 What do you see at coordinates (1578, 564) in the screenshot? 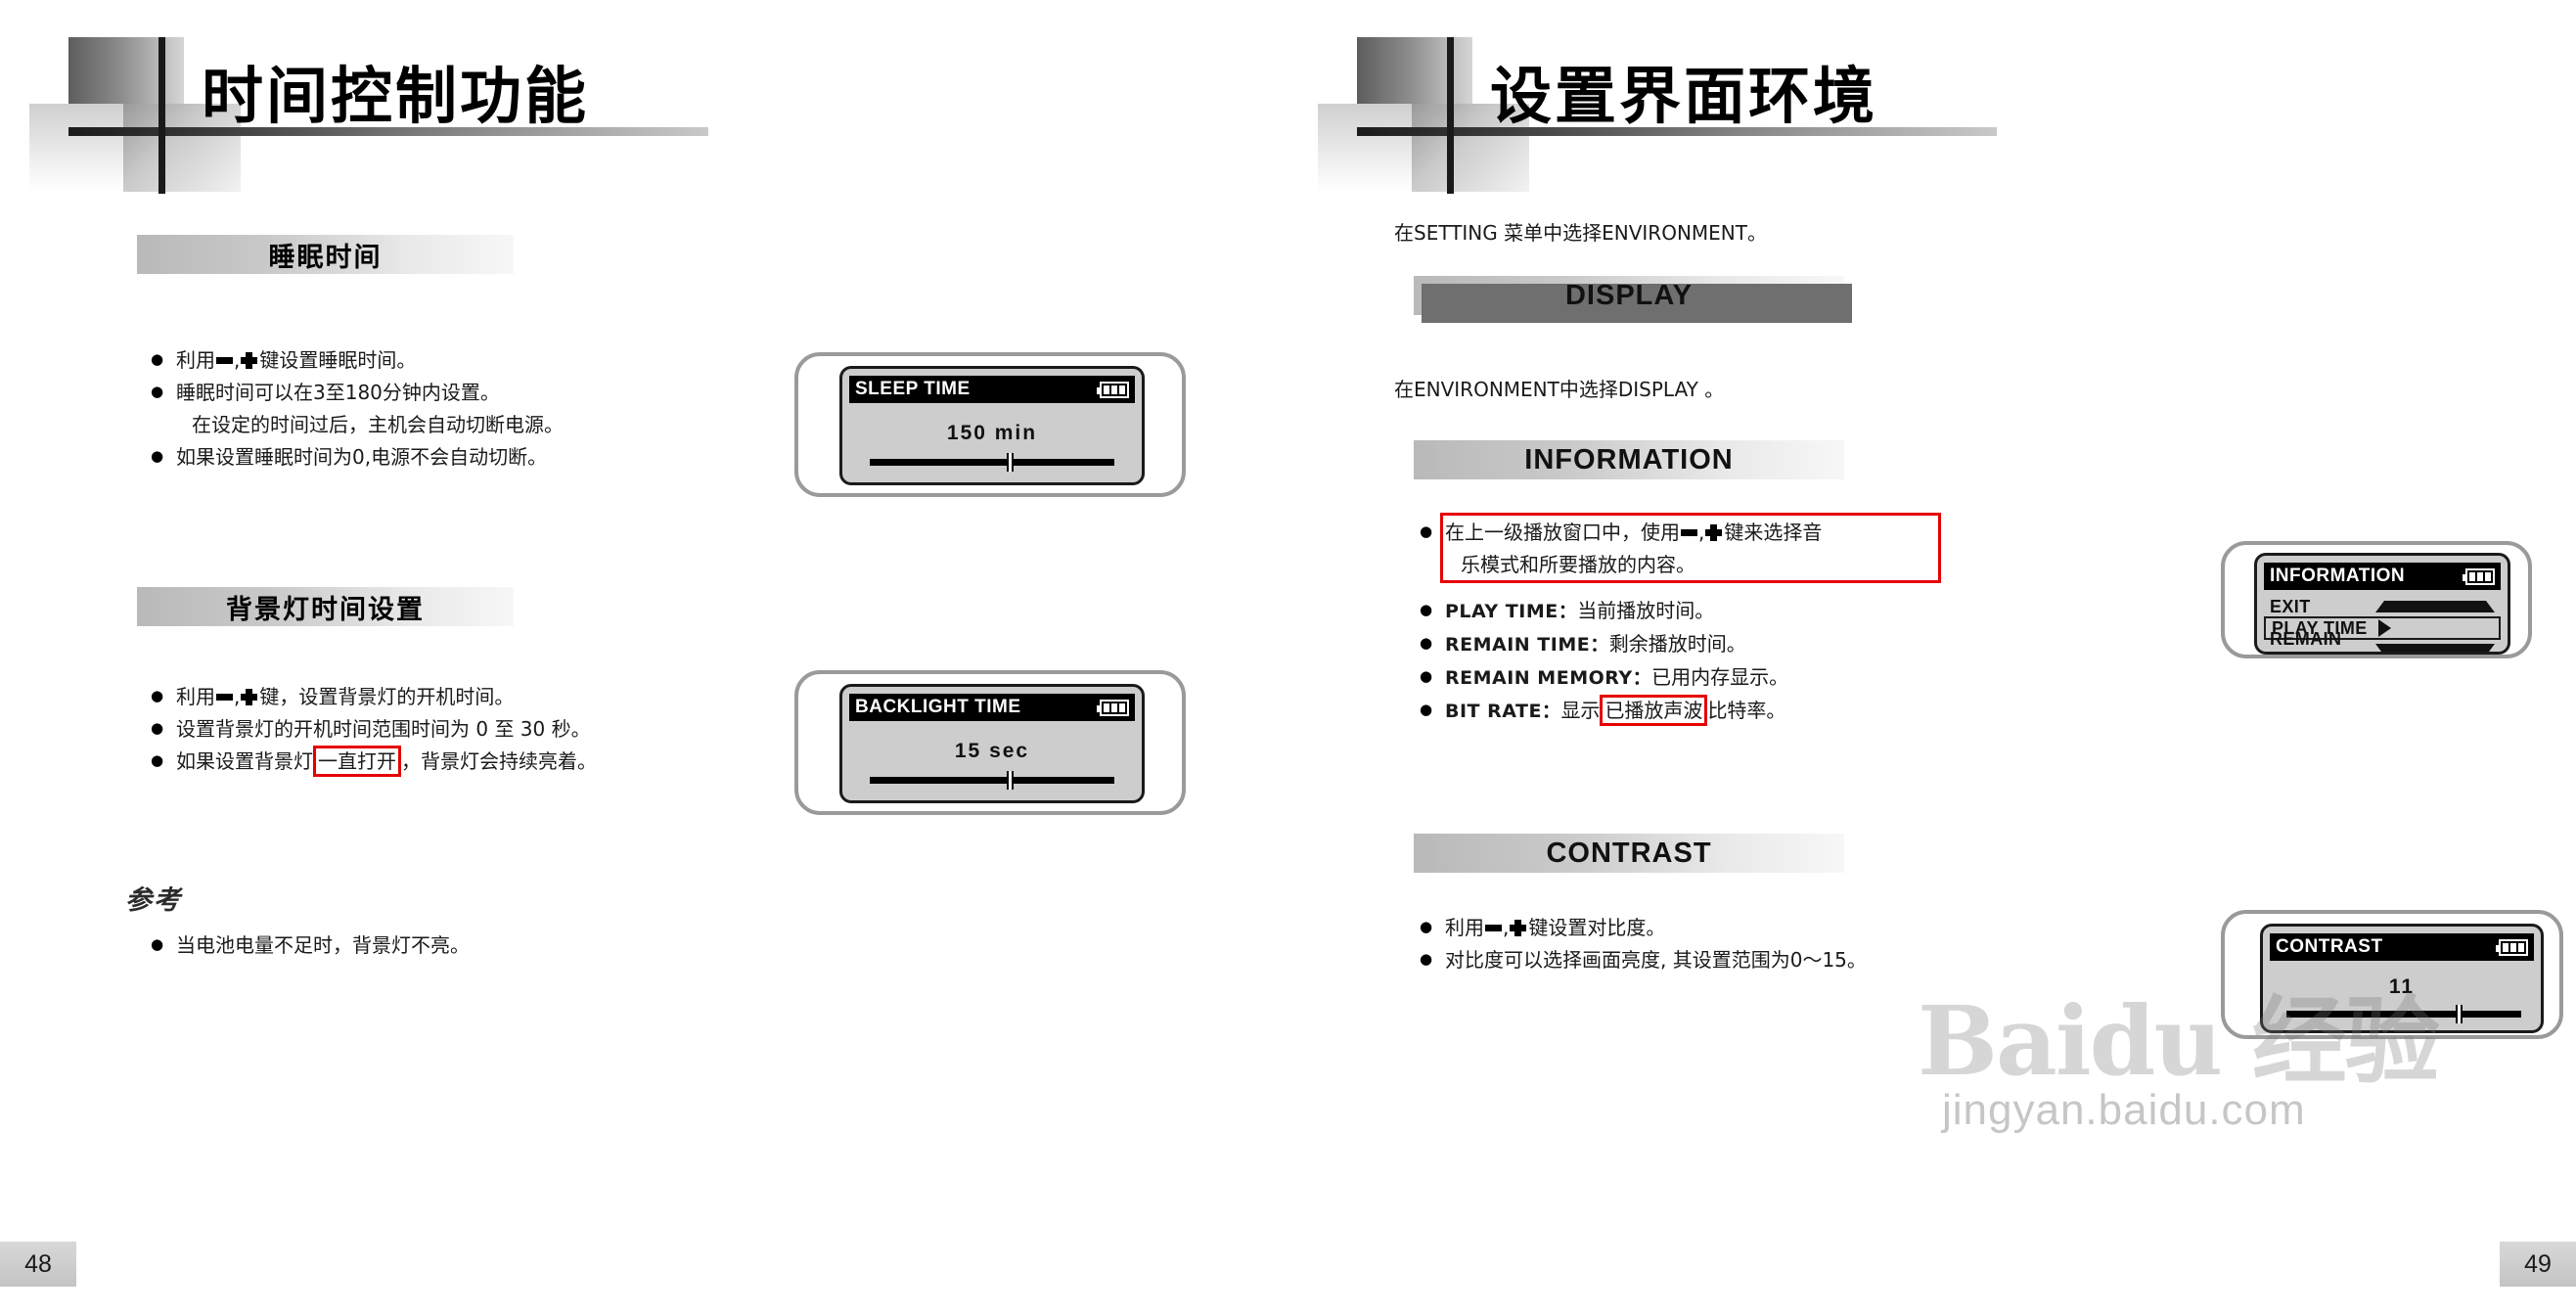
I see `list-item-boxed-continuation: 乐模式和所要播放的内容。` at bounding box center [1578, 564].